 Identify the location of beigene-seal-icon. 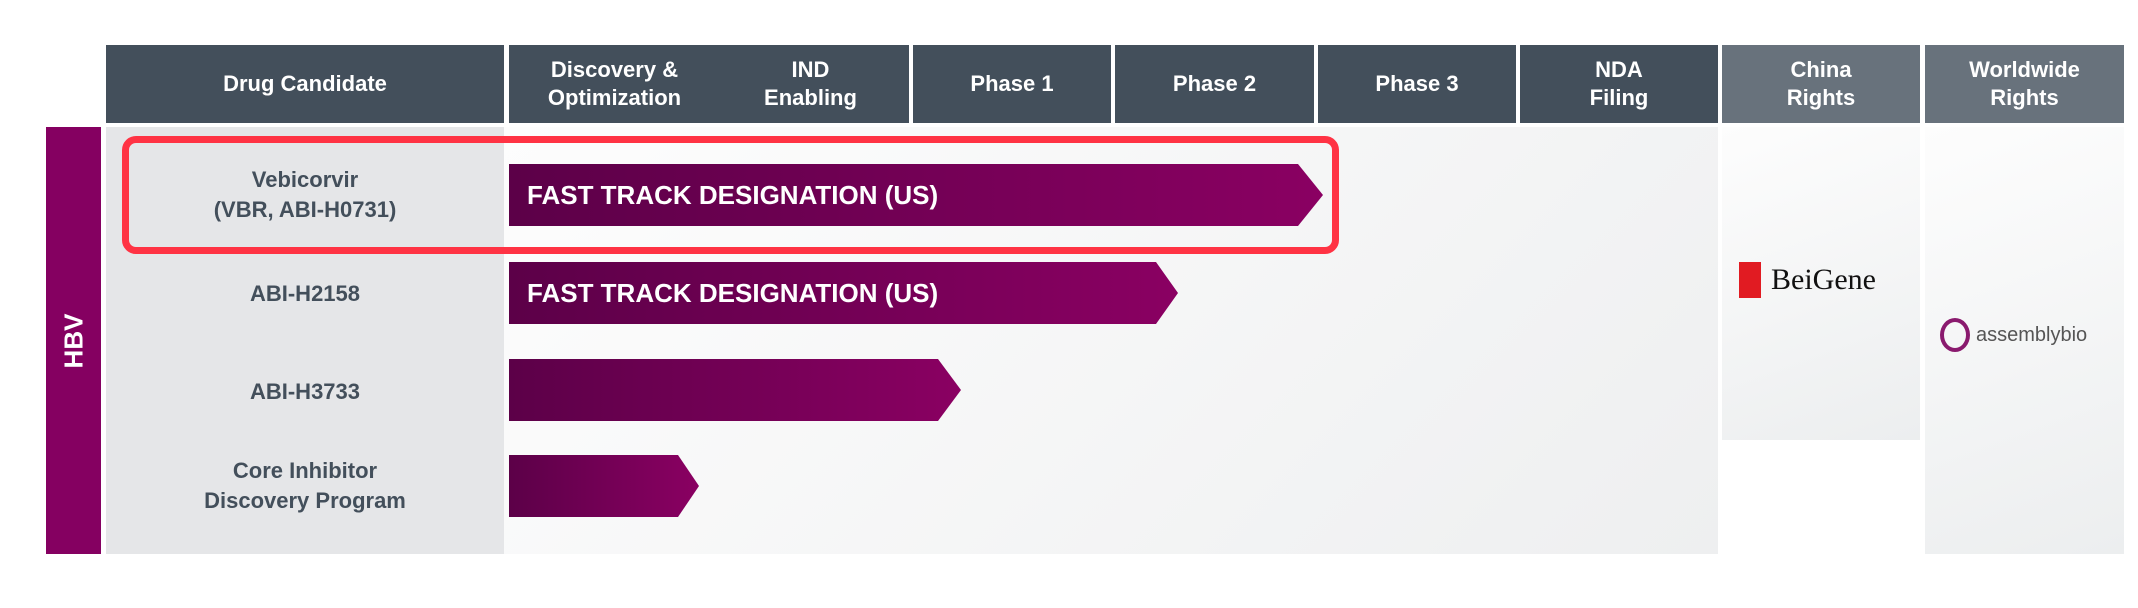
(1750, 280).